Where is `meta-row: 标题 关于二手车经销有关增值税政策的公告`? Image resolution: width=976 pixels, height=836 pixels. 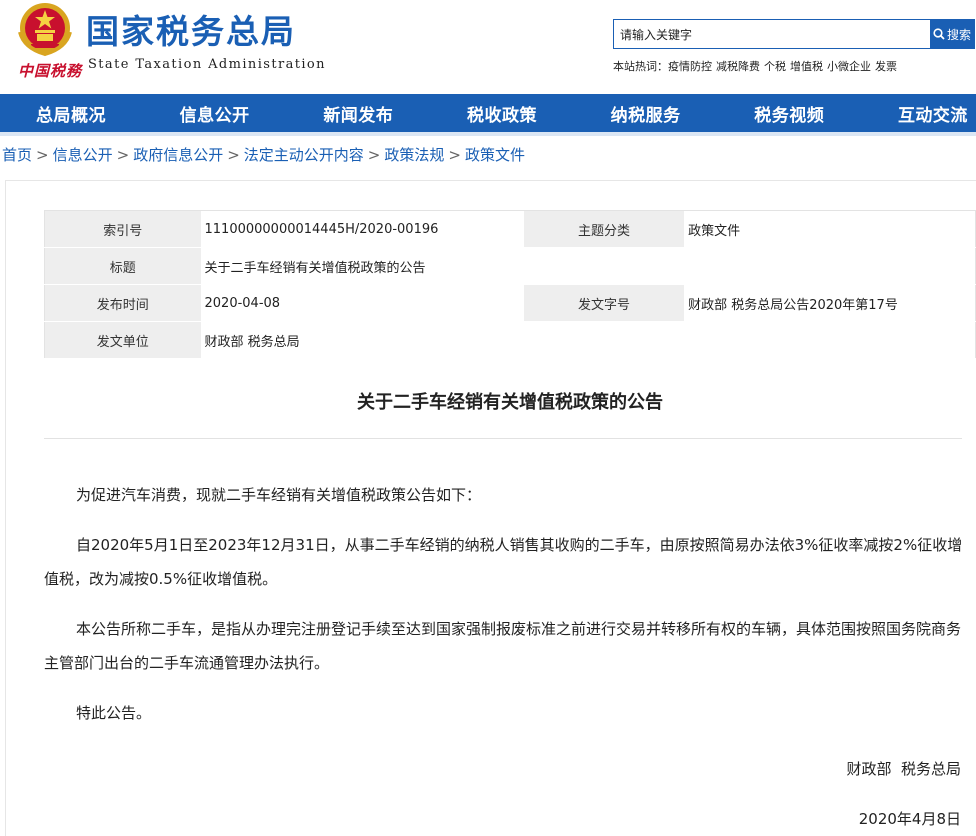
meta-row: 标题 关于二手车经销有关增值税政策的公告 is located at coordinates (510, 266).